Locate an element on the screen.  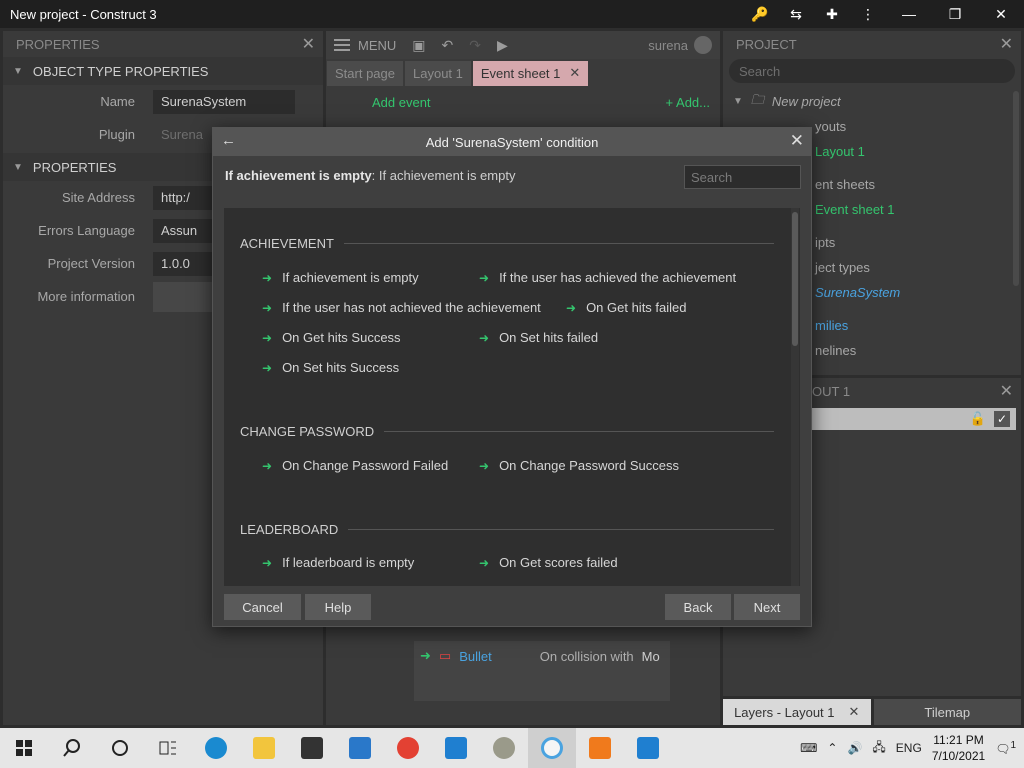
chrome-icon is located at coordinates (408, 748).